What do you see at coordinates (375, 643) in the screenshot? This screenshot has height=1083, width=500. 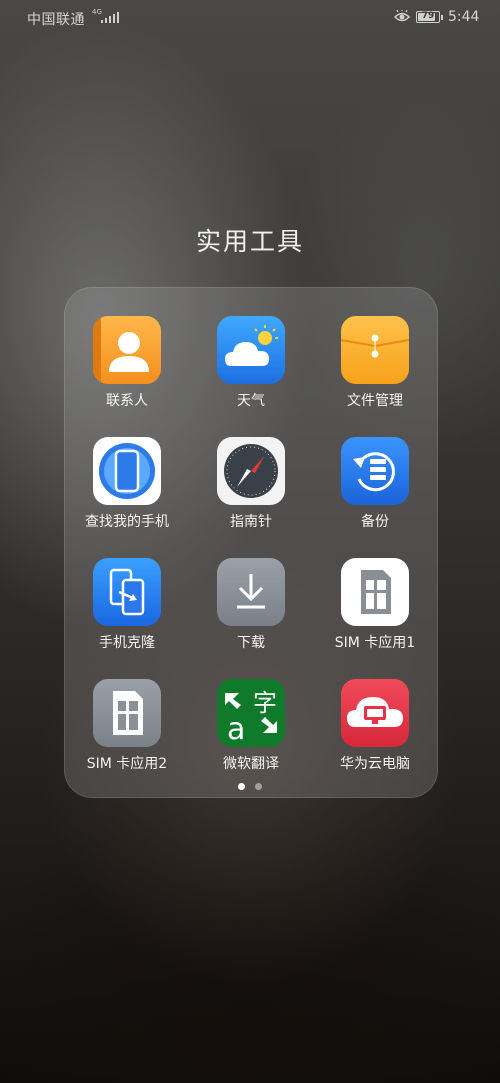 I see `app-label: SIM 卡应用1` at bounding box center [375, 643].